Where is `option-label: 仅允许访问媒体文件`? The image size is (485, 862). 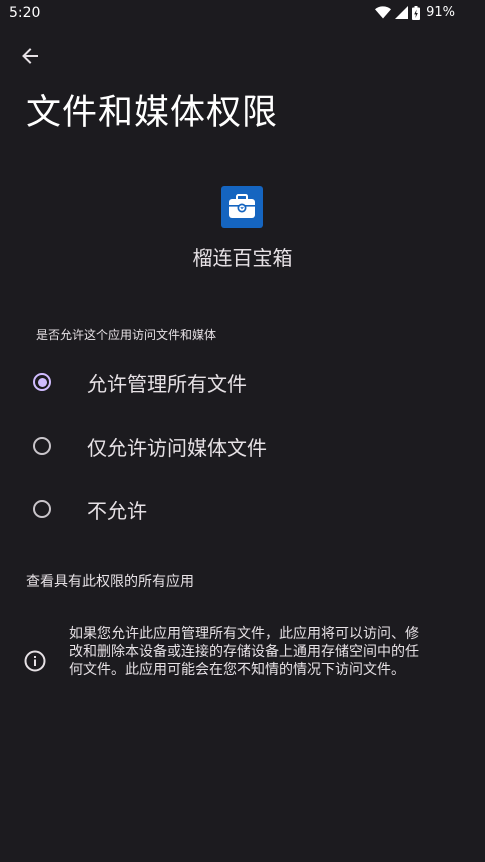
option-label: 仅允许访问媒体文件 is located at coordinates (177, 447).